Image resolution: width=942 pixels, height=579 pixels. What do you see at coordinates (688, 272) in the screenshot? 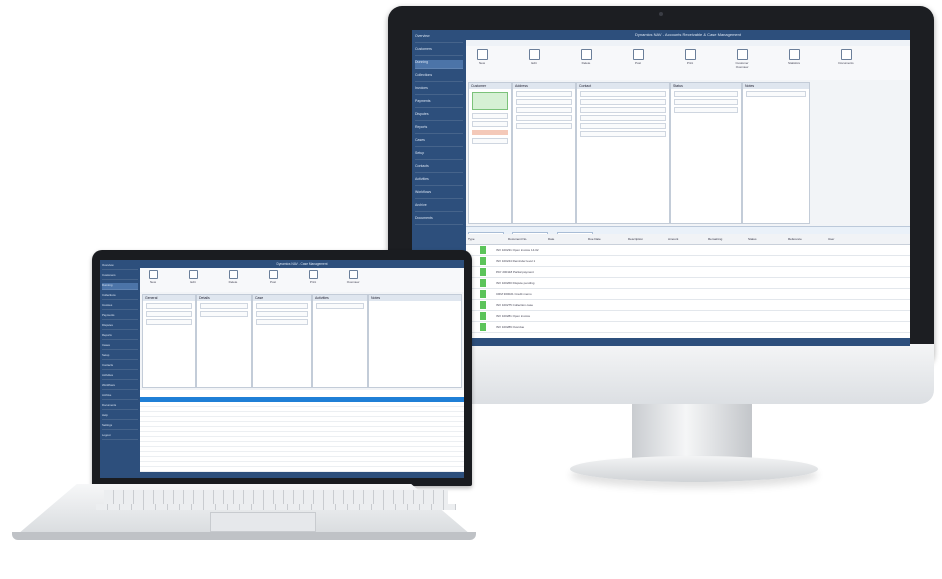
I see `table-row: PAY 200118 Partial payment` at bounding box center [688, 272].